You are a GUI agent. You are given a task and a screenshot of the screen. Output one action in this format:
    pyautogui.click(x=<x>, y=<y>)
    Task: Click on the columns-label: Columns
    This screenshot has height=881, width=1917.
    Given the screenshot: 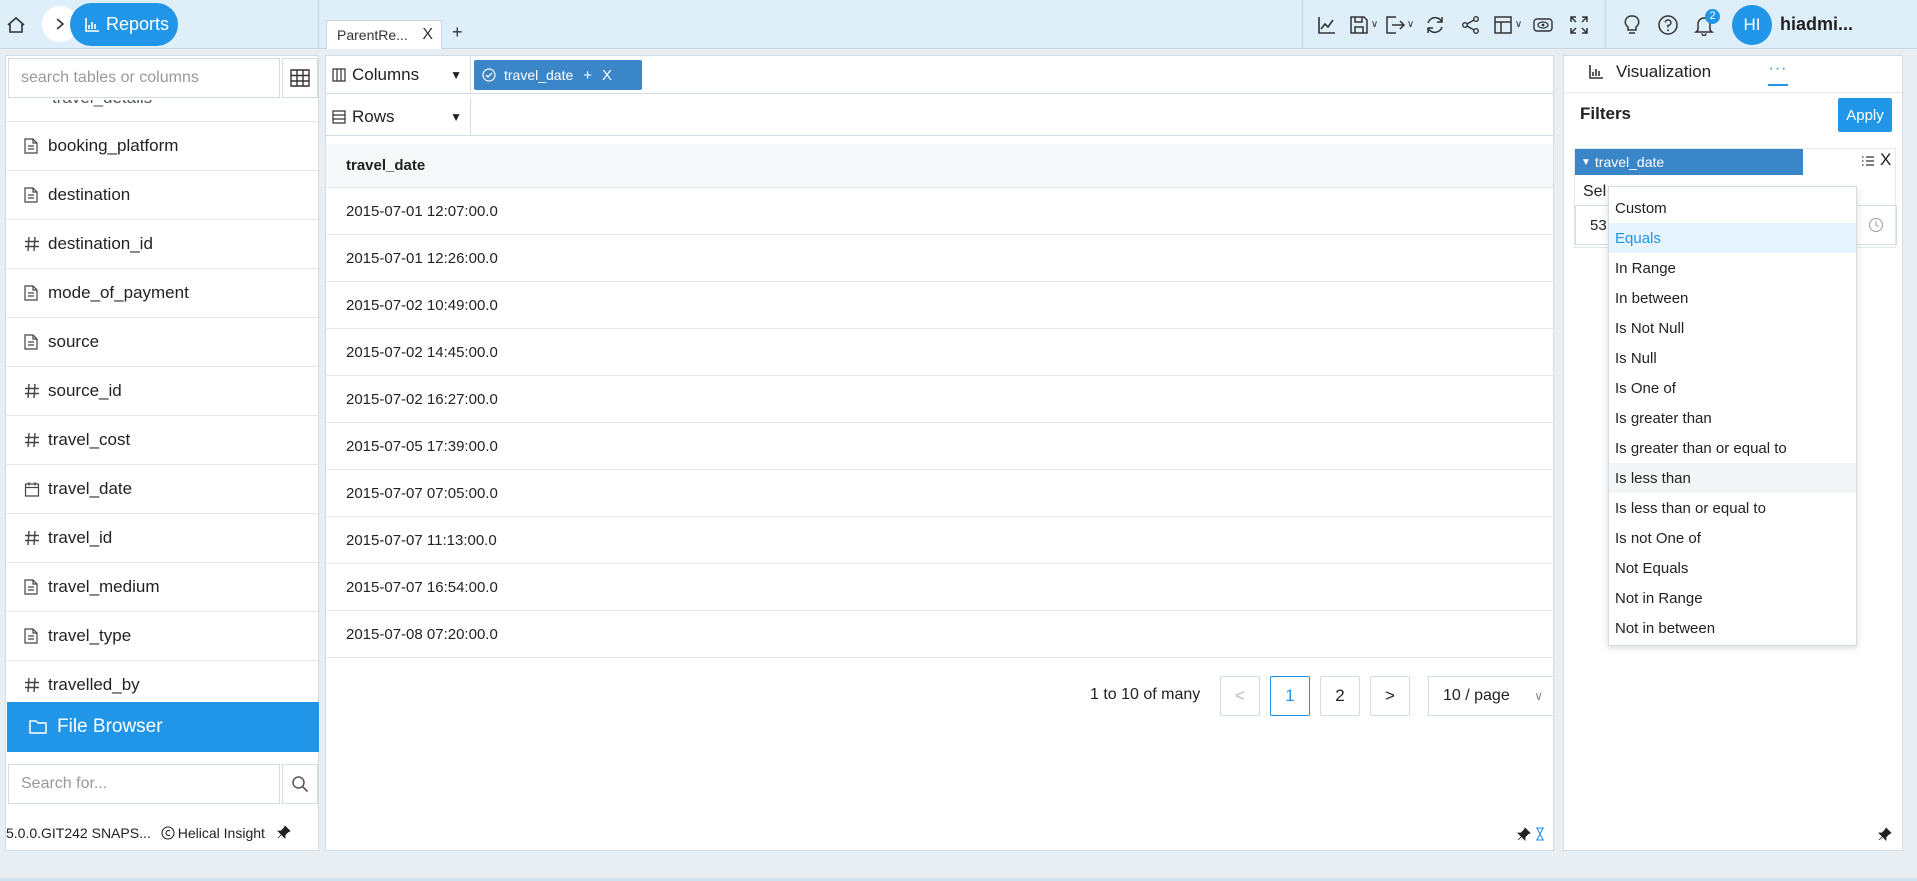 What is the action you would take?
    pyautogui.click(x=386, y=74)
    